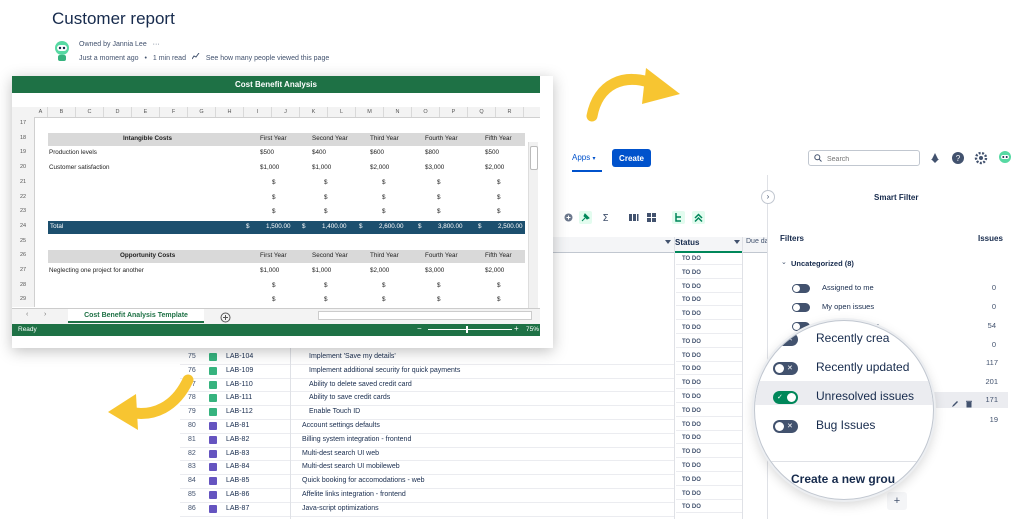 This screenshot has width=1024, height=519. Describe the element at coordinates (136, 316) in the screenshot. I see `sheet-tab: Cost Benefit Analysis Template` at that location.